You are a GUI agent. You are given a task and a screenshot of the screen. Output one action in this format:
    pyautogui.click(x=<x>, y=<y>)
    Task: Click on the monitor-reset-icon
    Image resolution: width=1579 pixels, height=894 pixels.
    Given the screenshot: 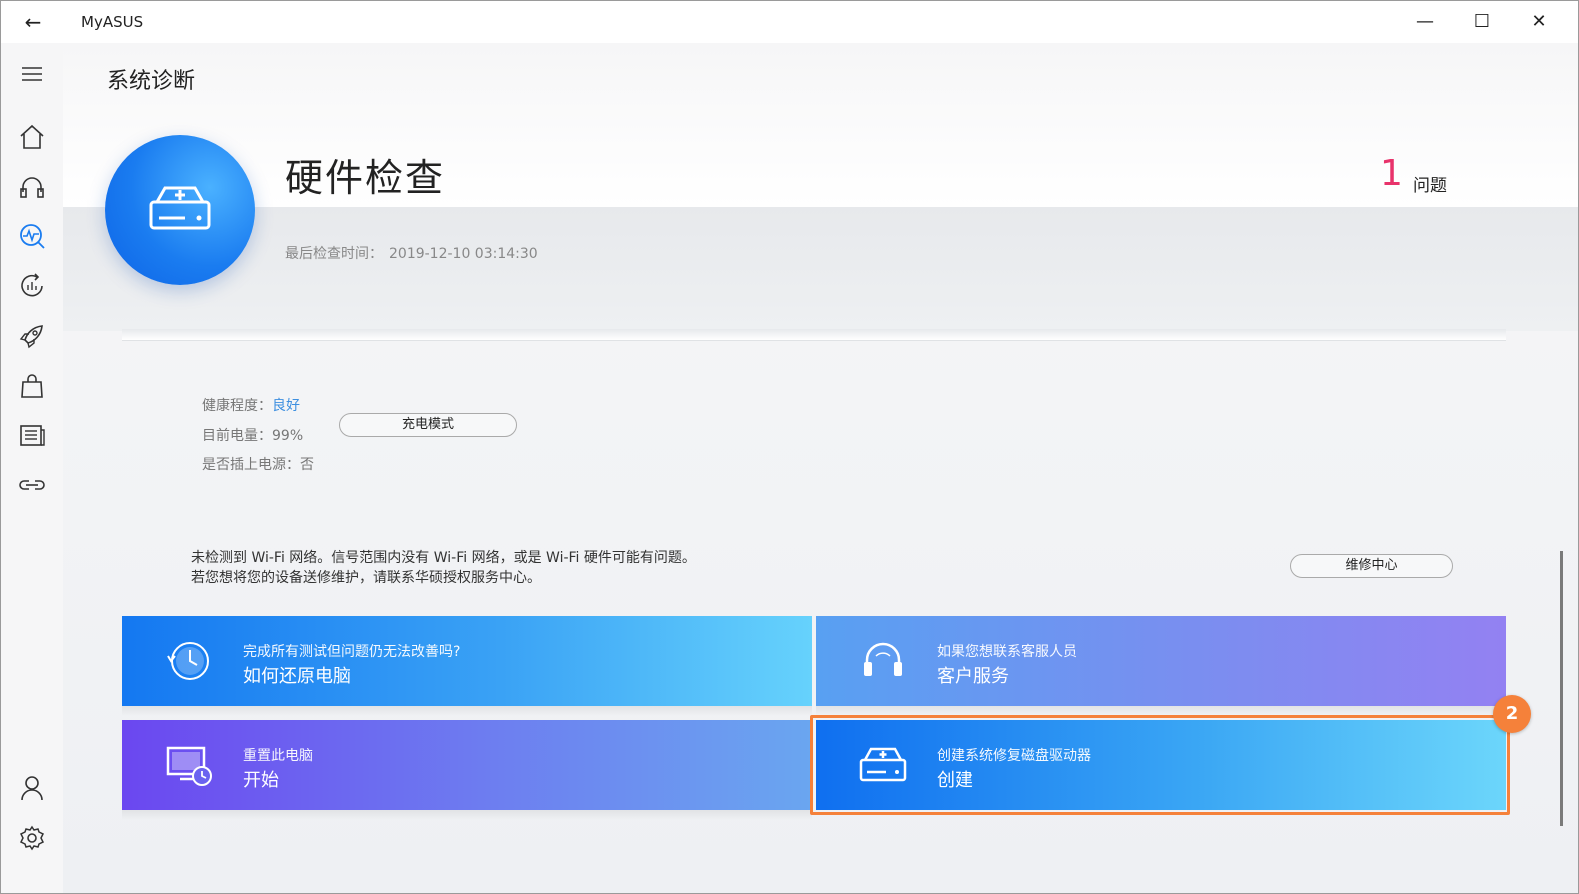 What is the action you would take?
    pyautogui.click(x=189, y=766)
    